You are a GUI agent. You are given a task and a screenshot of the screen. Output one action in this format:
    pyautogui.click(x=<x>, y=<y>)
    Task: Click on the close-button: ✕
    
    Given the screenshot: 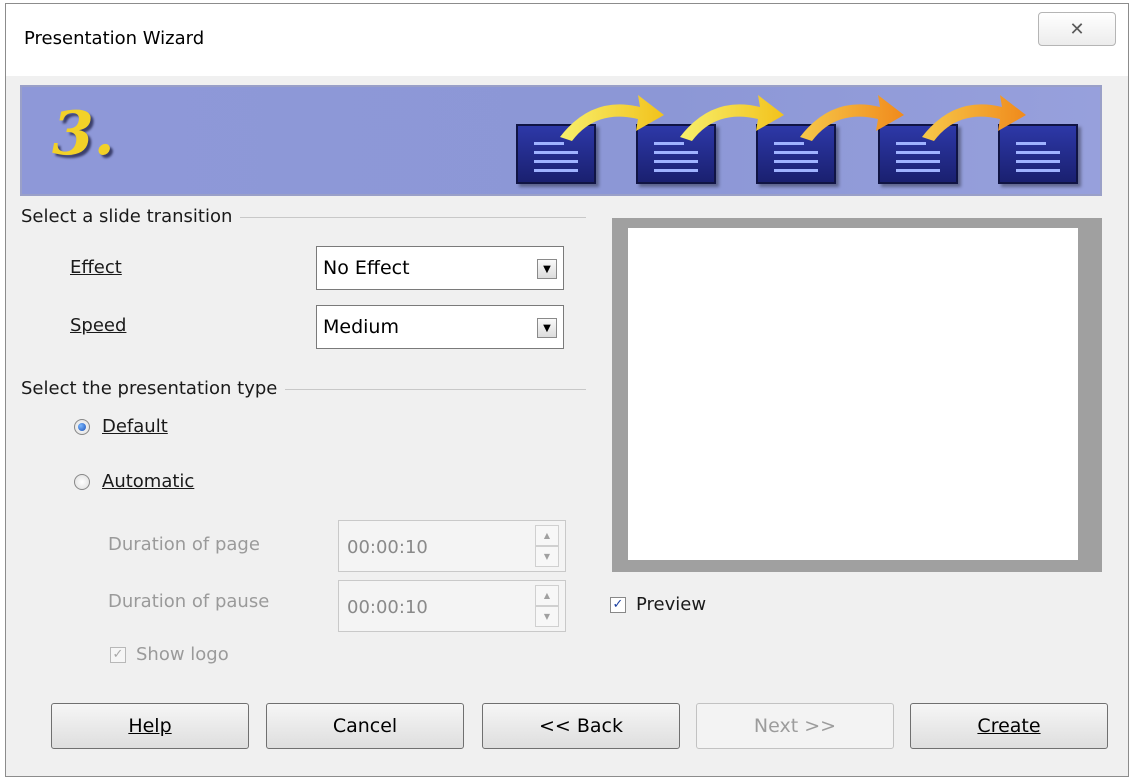 What is the action you would take?
    pyautogui.click(x=1077, y=29)
    